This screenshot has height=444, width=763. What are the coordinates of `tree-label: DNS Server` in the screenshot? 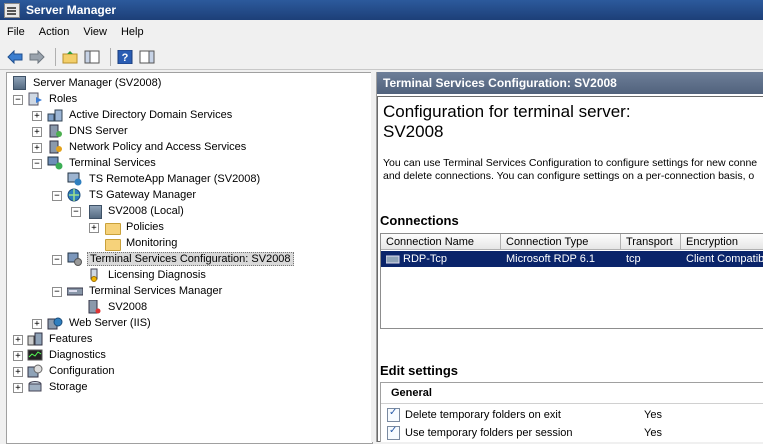 It's located at (98, 131).